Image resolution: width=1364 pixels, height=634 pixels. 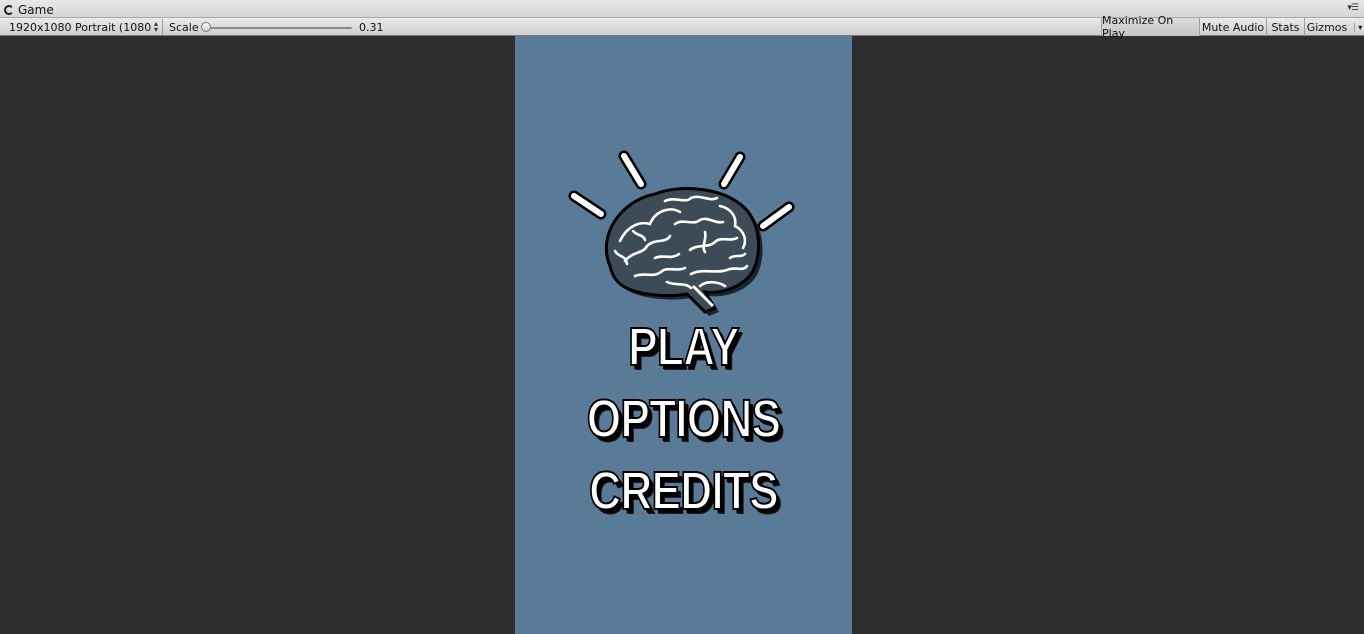 I want to click on tab-menu-icon: ▾☰, so click(x=1353, y=8).